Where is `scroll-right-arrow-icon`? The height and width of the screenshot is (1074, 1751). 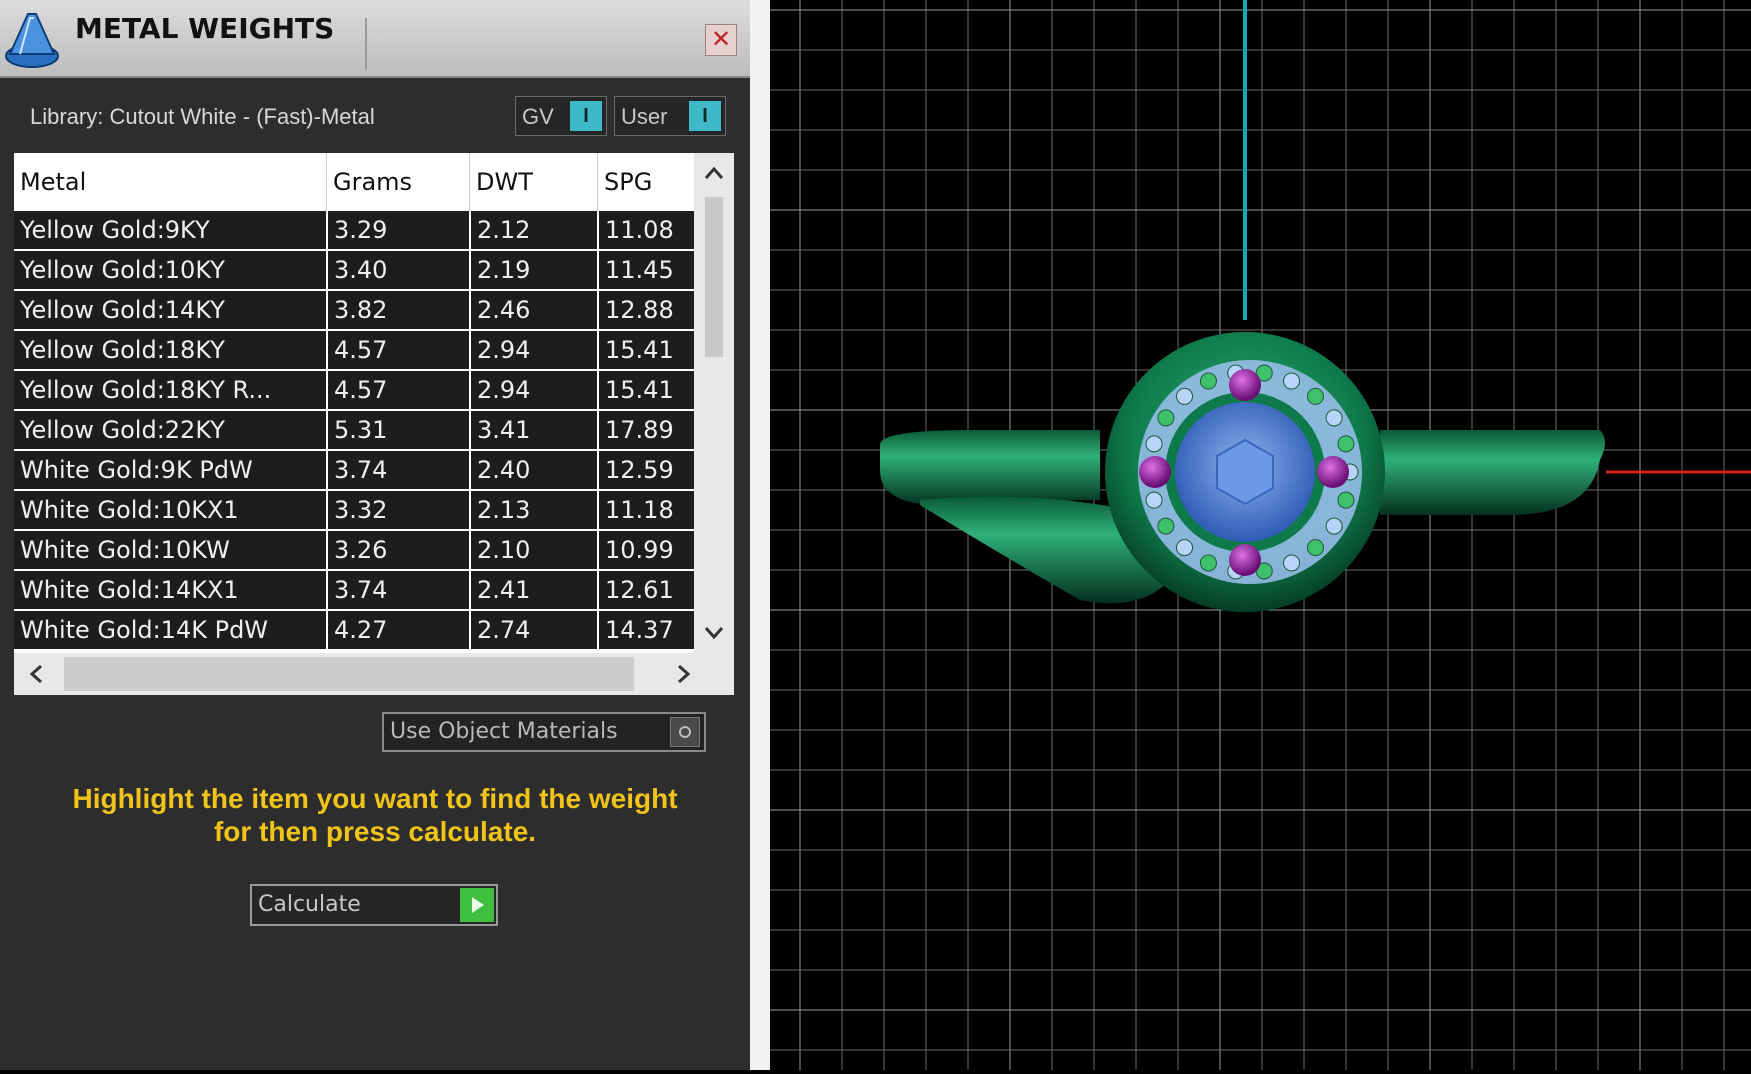
scroll-right-arrow-icon is located at coordinates (684, 674).